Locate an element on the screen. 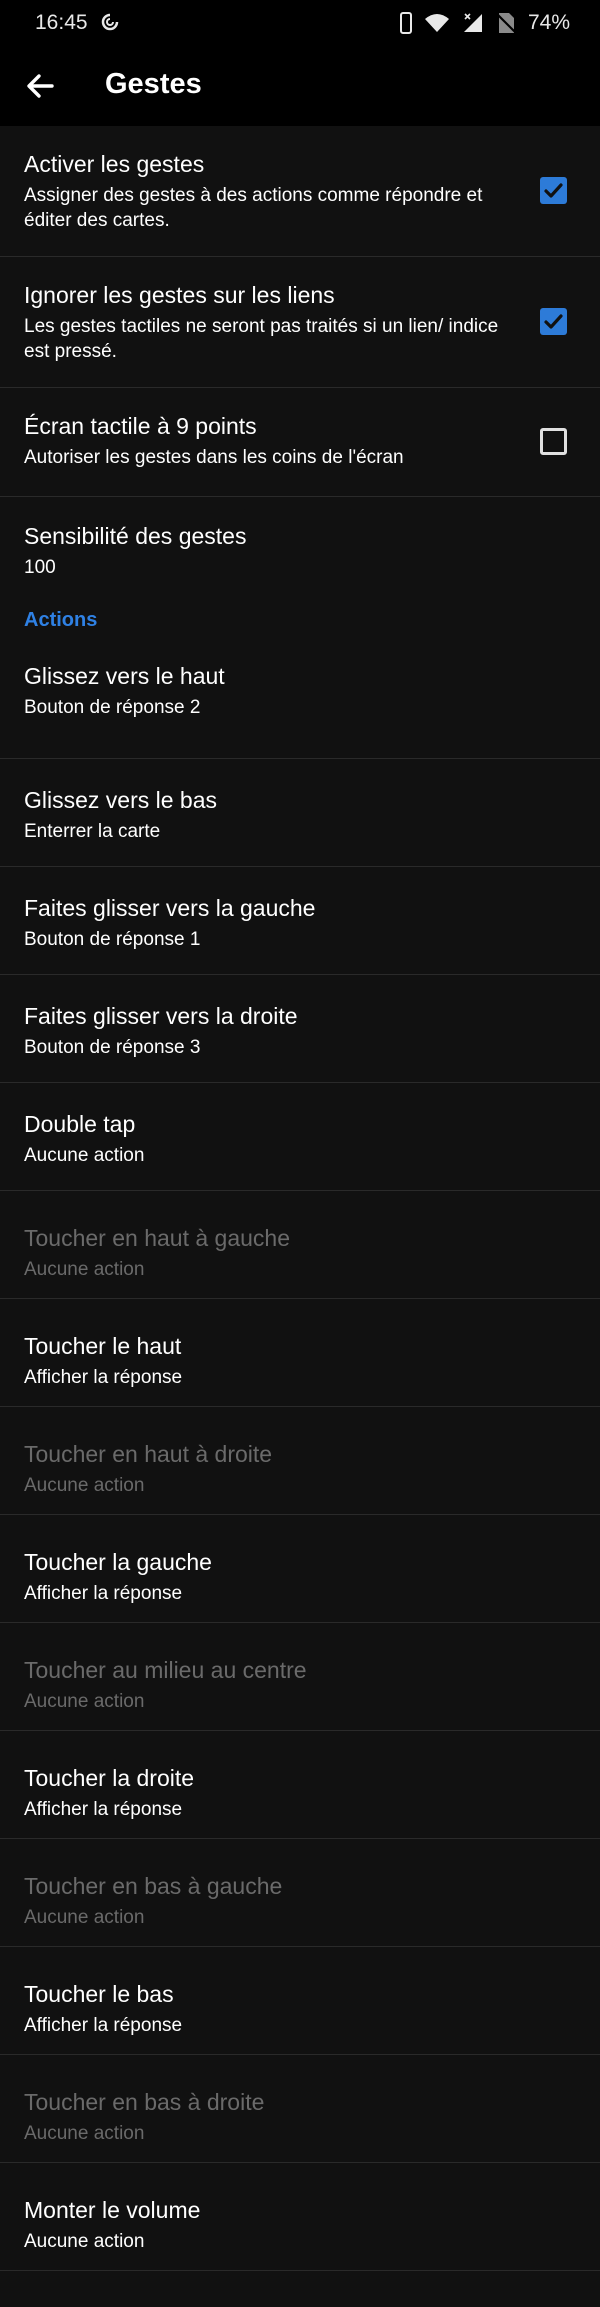  status-time: 16:45 is located at coordinates (61, 22).